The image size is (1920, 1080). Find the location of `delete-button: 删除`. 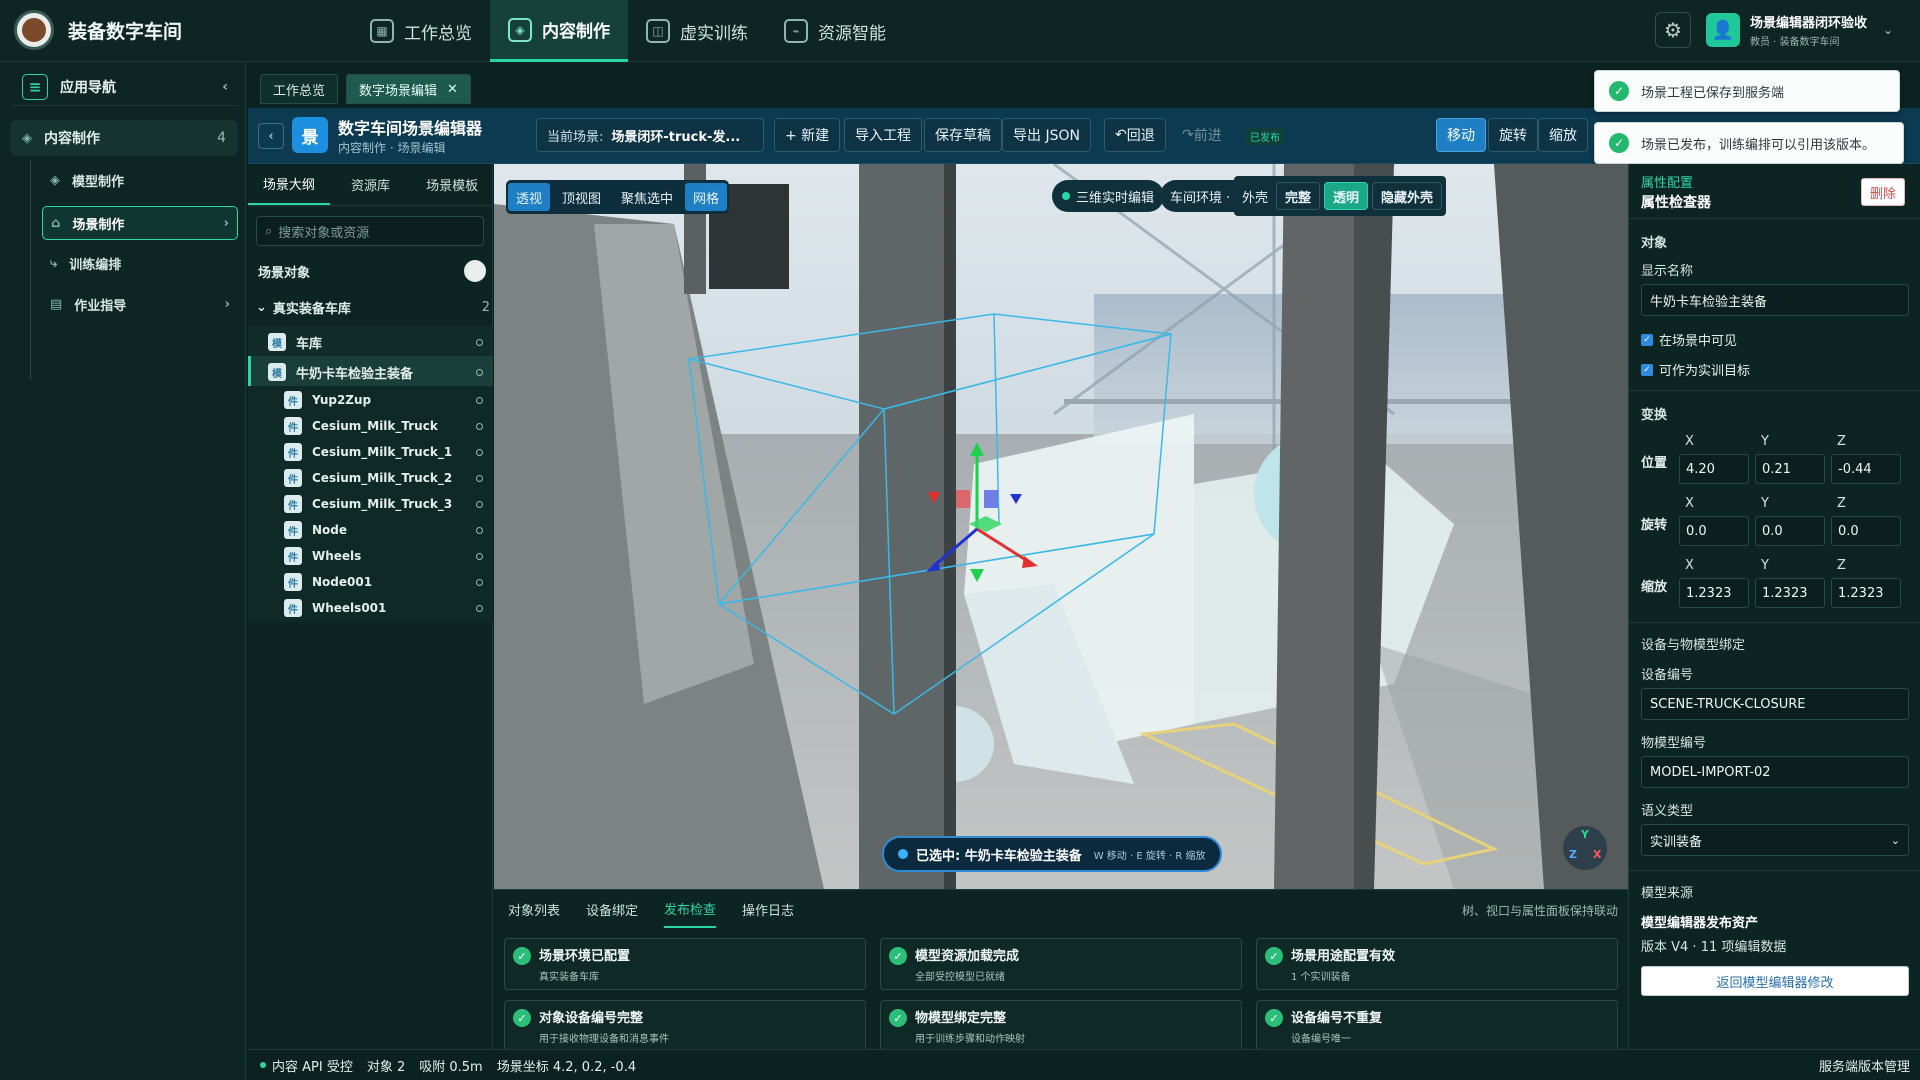

delete-button: 删除 is located at coordinates (1883, 192).